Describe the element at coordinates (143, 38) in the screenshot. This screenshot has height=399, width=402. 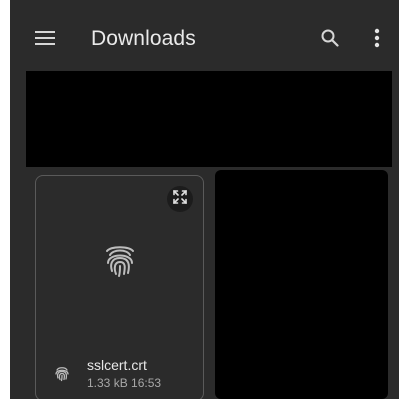
I see `page-title: Downloads` at that location.